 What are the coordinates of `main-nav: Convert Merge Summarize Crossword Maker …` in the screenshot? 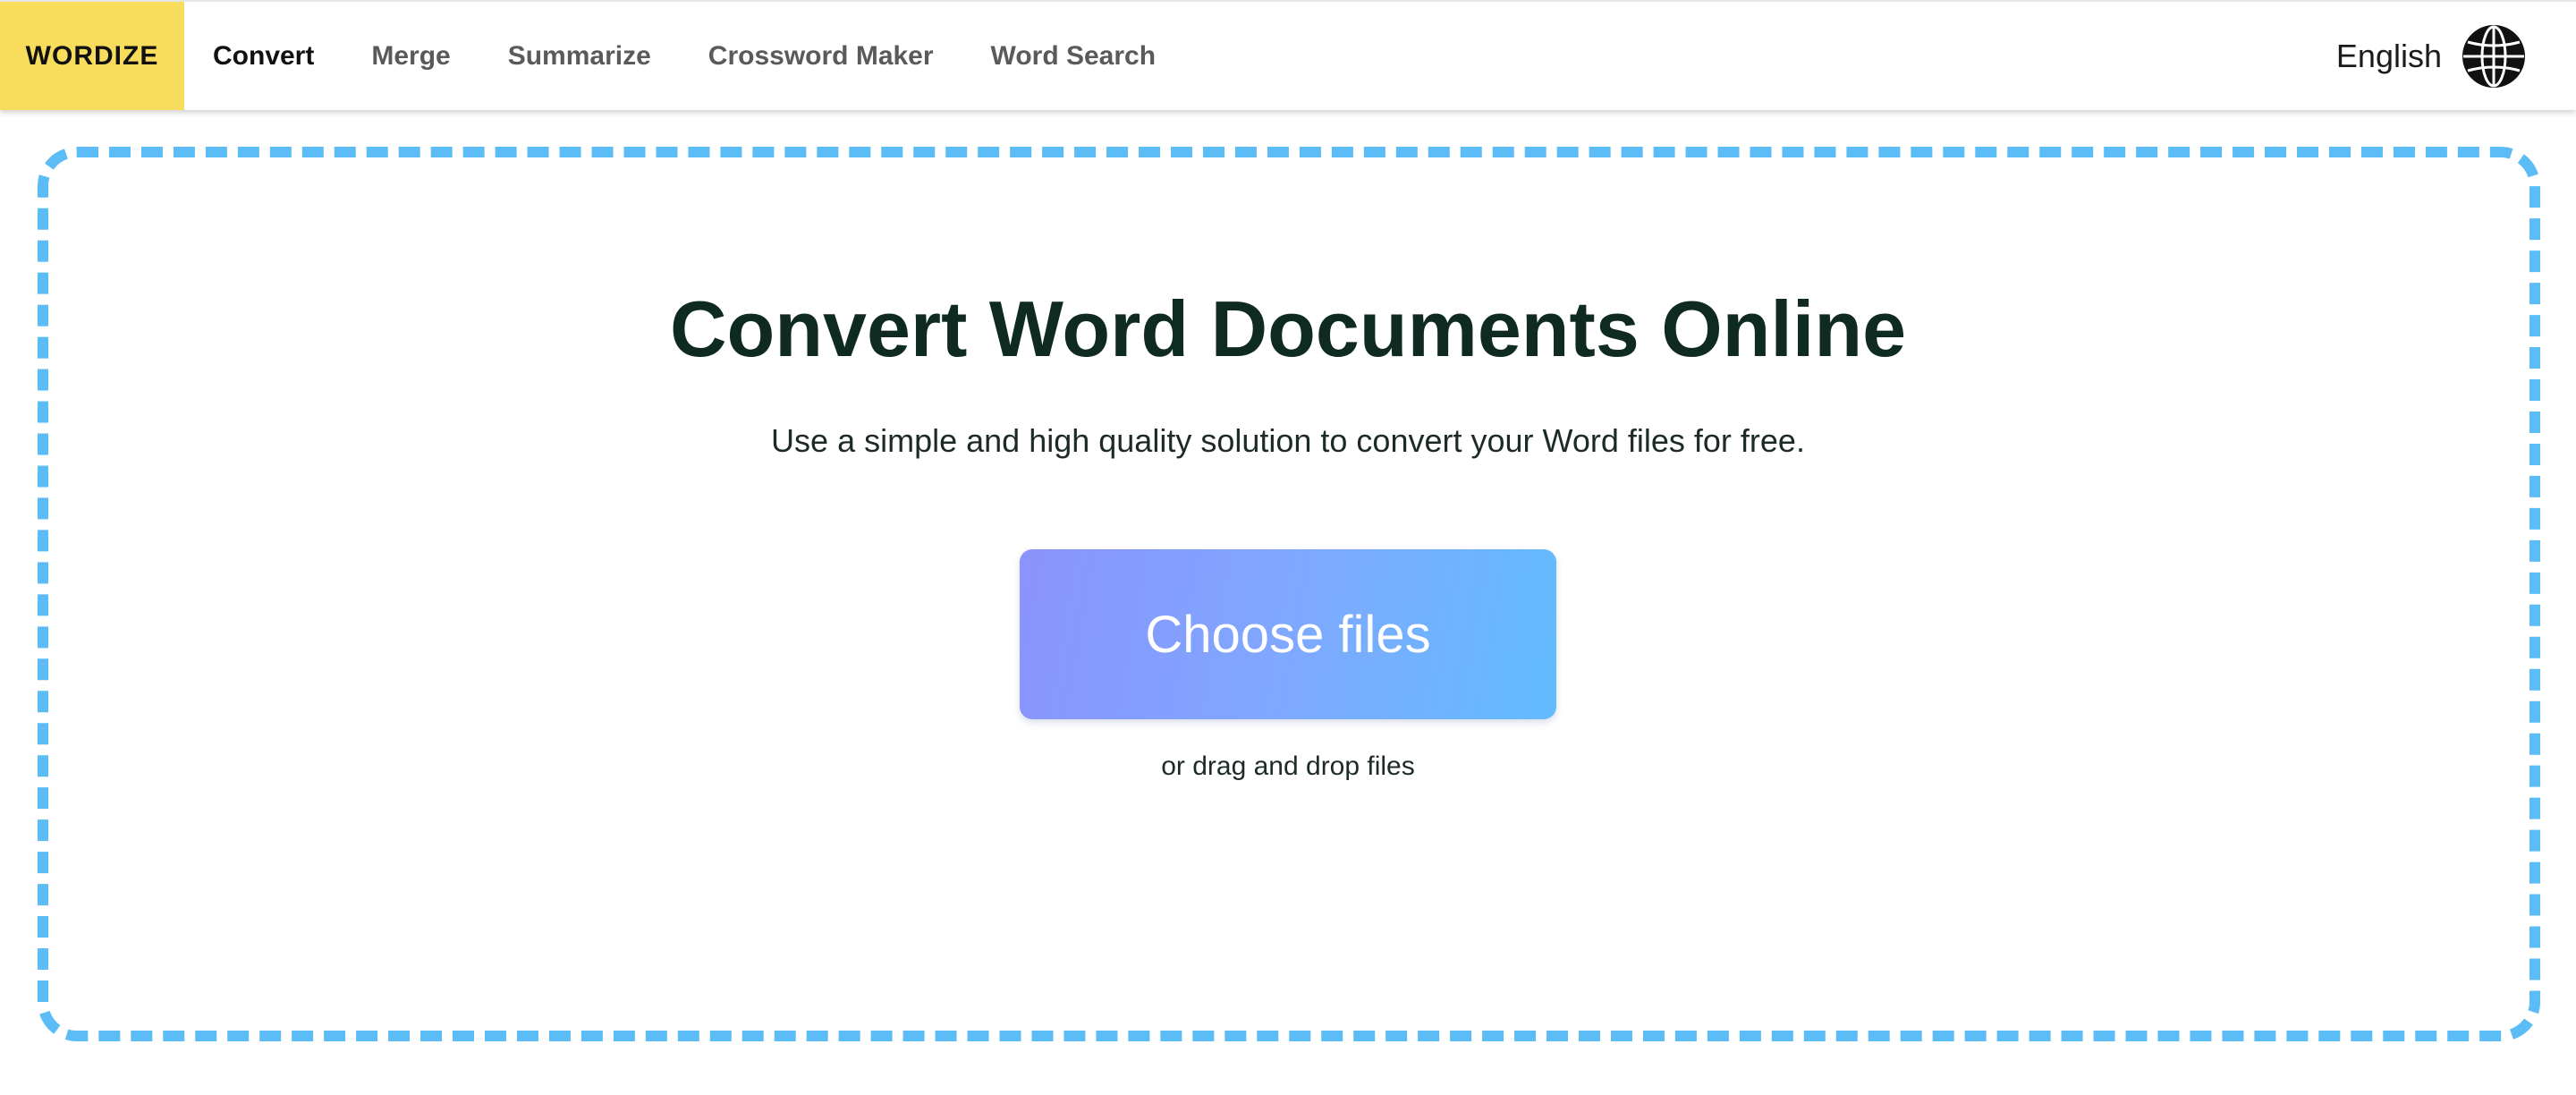 It's located at (684, 56).